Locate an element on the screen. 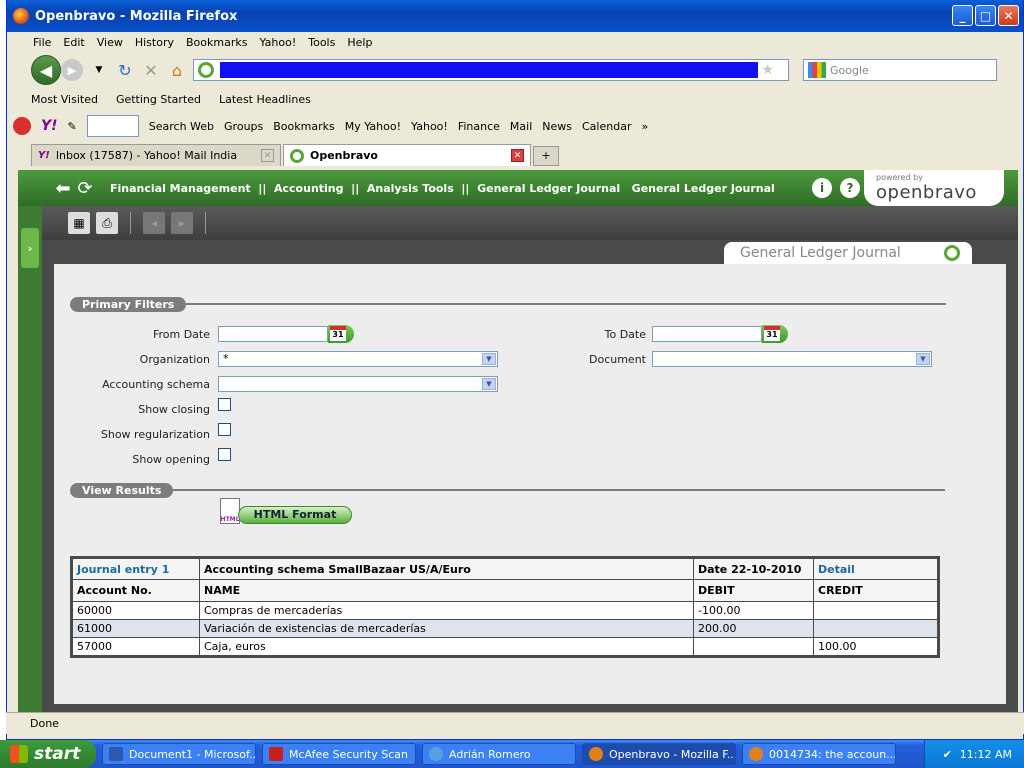 This screenshot has height=768, width=1024. tab-label: Inbox (17587) - Yahoo! Mail India is located at coordinates (146, 155).